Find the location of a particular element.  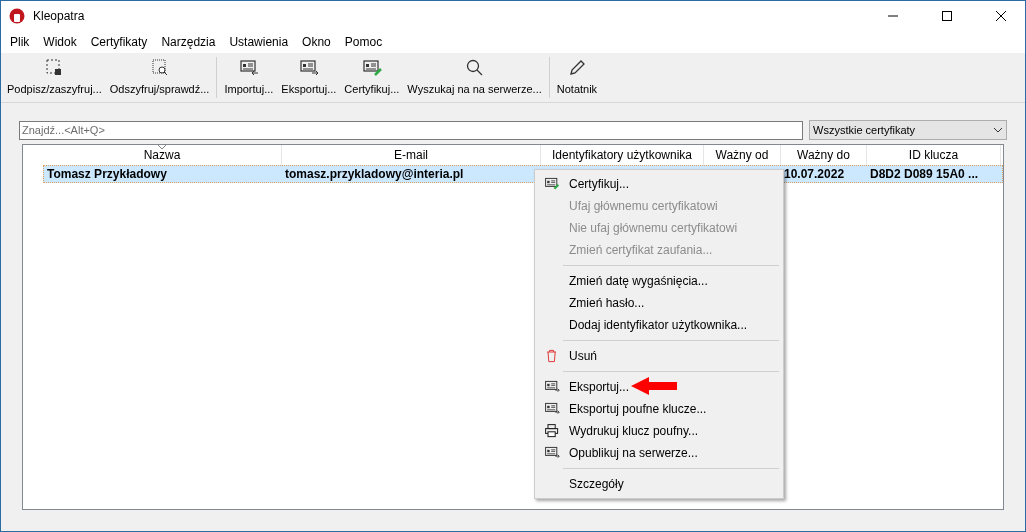

table-cell: tomasz.przykladowy@interia.pl is located at coordinates (374, 174).